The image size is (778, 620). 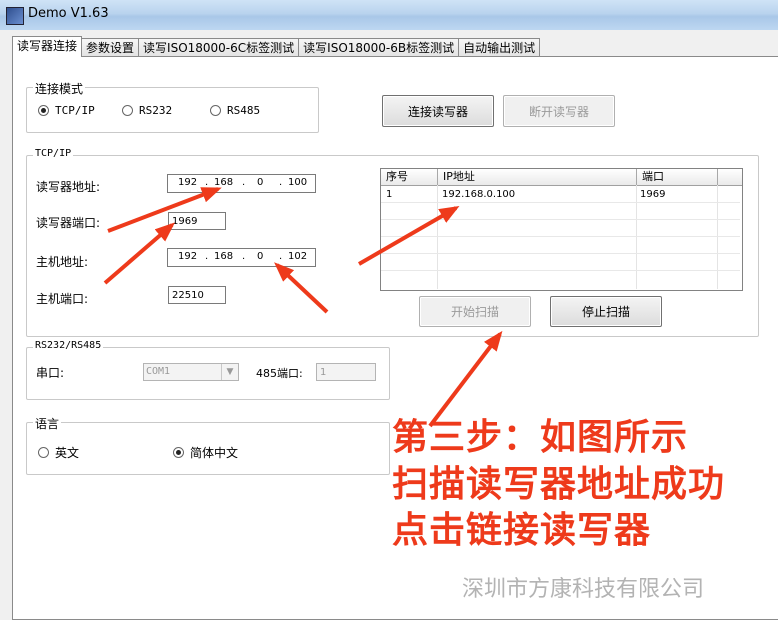 What do you see at coordinates (301, 288) in the screenshot?
I see `arrow-to-host-address` at bounding box center [301, 288].